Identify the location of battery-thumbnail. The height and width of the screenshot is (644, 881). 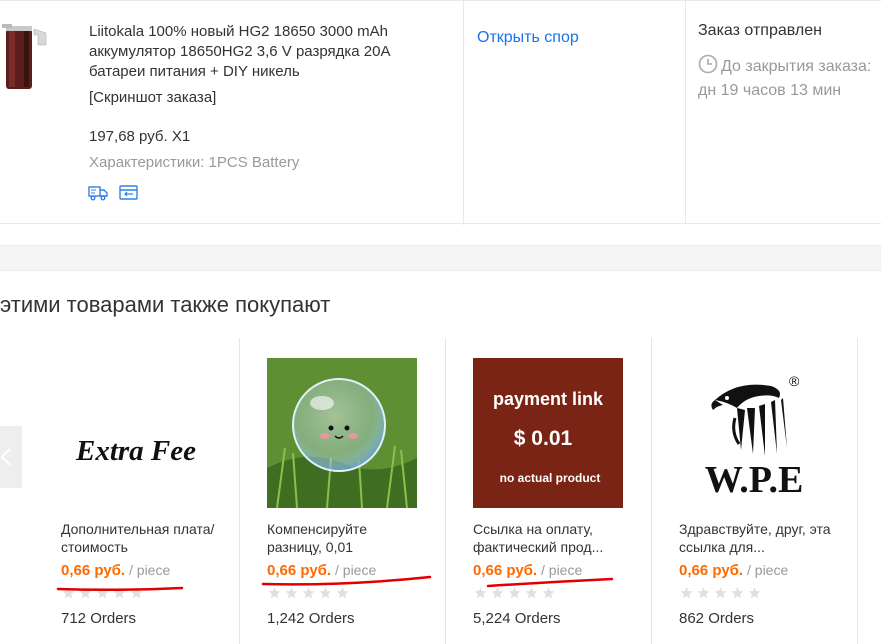
(26, 58).